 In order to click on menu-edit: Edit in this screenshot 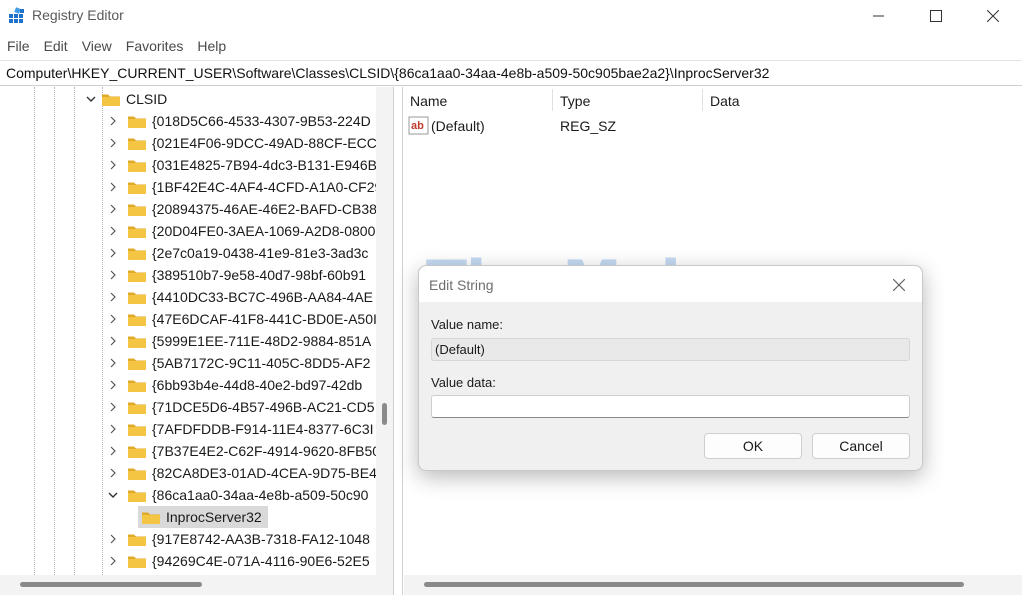, I will do `click(56, 46)`.